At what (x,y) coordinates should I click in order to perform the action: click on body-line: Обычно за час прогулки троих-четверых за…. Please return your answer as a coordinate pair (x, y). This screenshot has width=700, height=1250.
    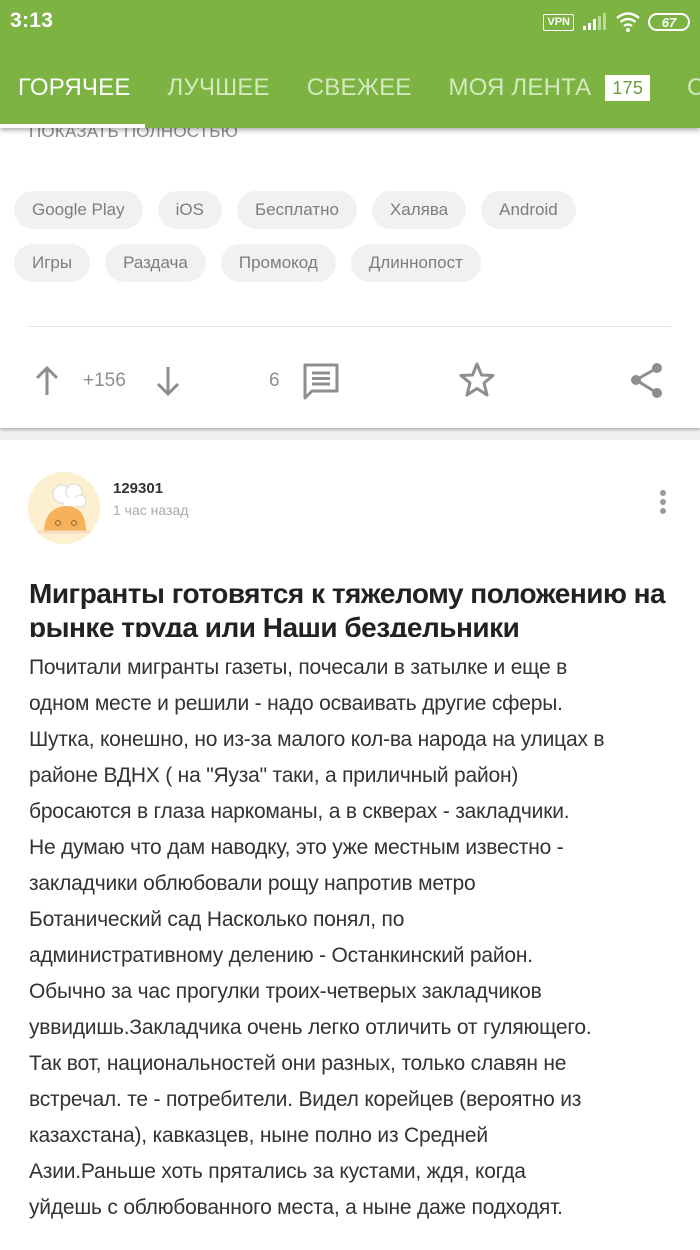
    Looking at the image, I should click on (285, 991).